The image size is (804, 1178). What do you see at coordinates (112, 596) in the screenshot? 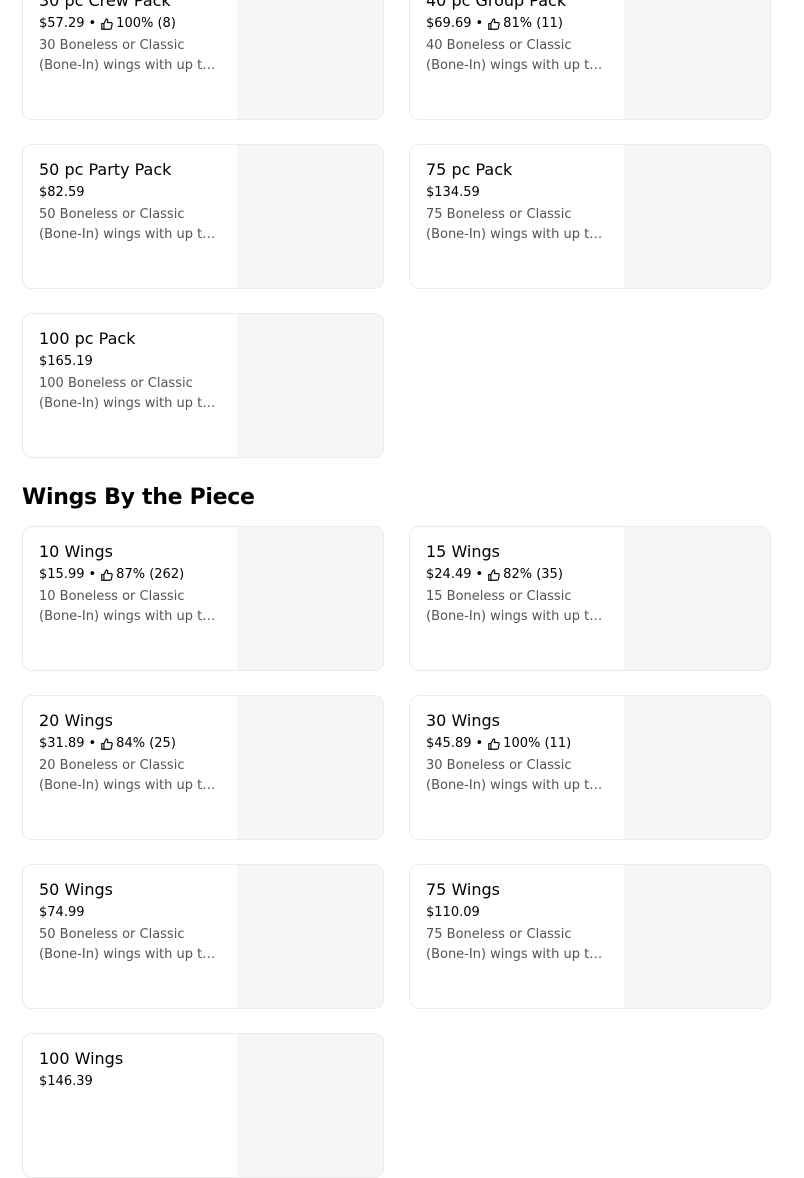
I see `menu-item-description-line-1: 10 Boneless or Classic` at bounding box center [112, 596].